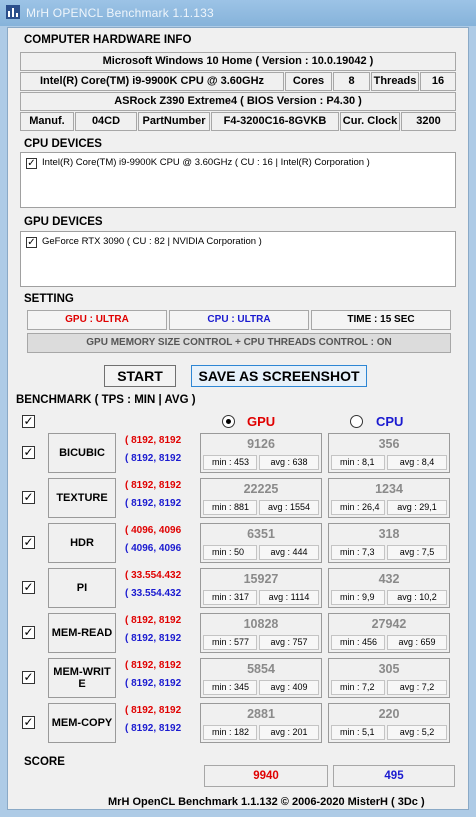  I want to click on gpu-tps-value: 6351, so click(261, 534).